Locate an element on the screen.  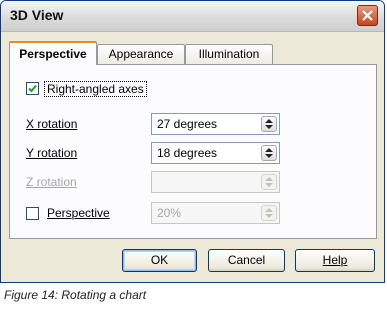
cancel-button-label: Cancel is located at coordinates (246, 260).